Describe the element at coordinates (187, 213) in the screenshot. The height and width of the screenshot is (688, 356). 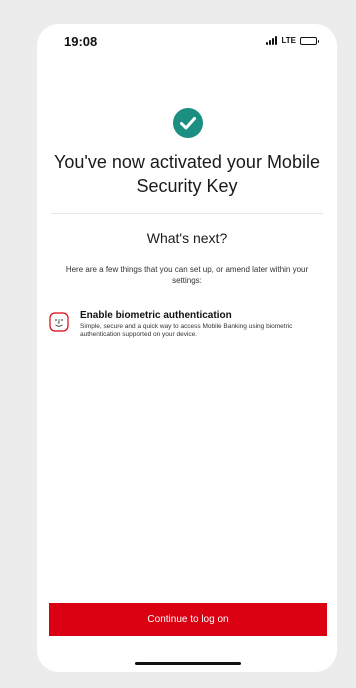
I see `divider` at that location.